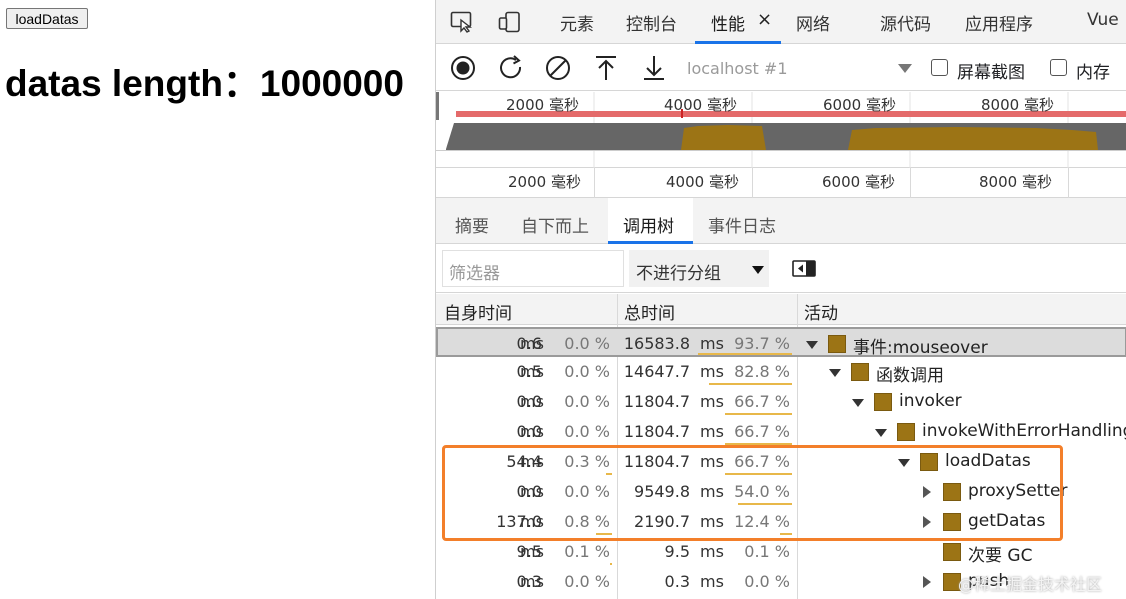  I want to click on timeline-overview: 2000 毫秒 4000 毫秒 6000 毫秒 8000 毫秒, so click(781, 130).